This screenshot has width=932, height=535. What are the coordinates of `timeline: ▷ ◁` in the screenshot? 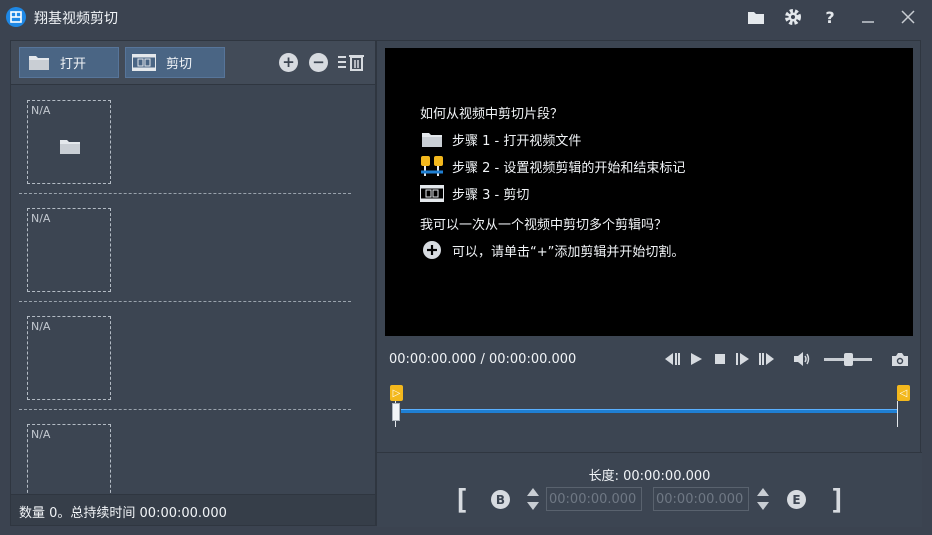 It's located at (649, 418).